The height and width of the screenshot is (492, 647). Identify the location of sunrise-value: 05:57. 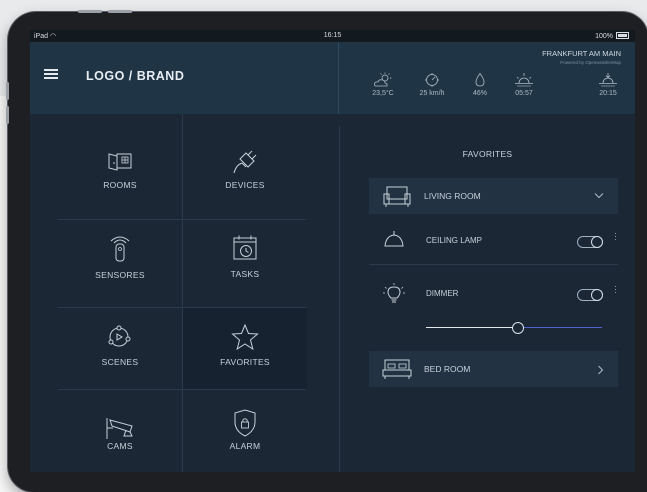
(524, 93).